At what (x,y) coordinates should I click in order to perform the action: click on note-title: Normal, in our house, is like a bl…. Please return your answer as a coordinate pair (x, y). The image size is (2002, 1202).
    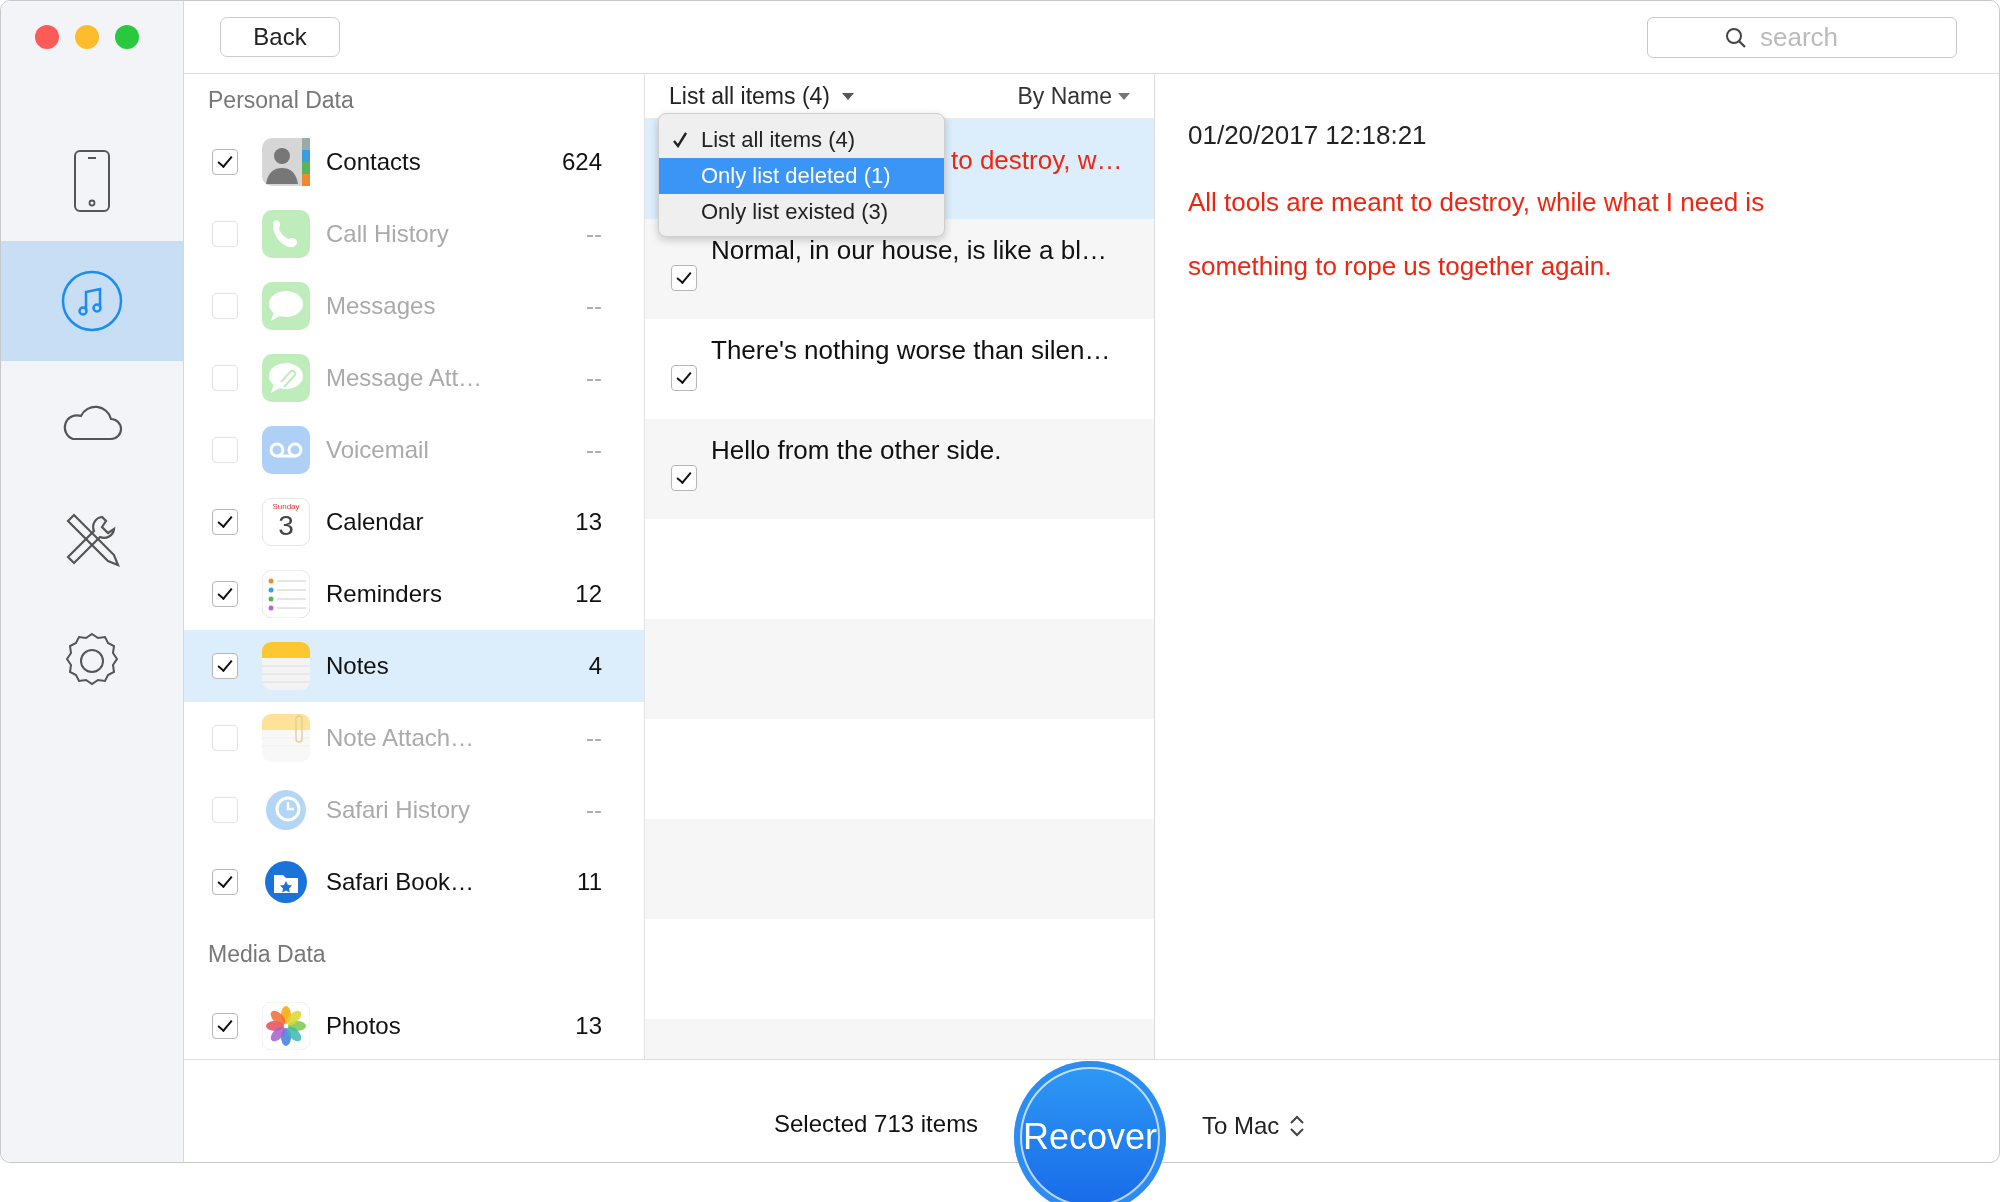
    Looking at the image, I should click on (909, 250).